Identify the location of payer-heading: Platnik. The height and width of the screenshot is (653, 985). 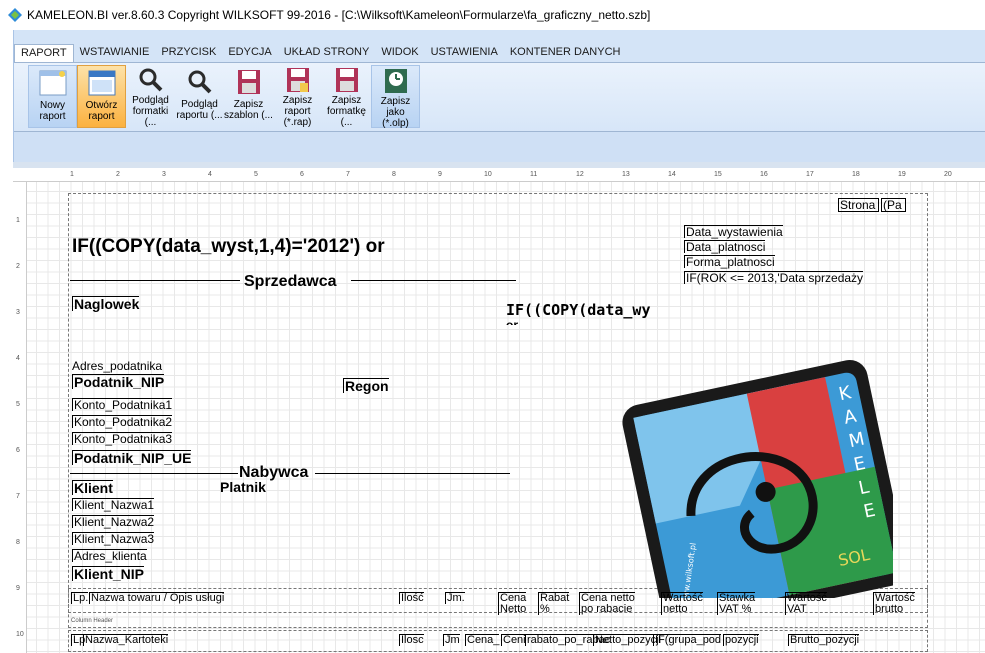
(243, 487).